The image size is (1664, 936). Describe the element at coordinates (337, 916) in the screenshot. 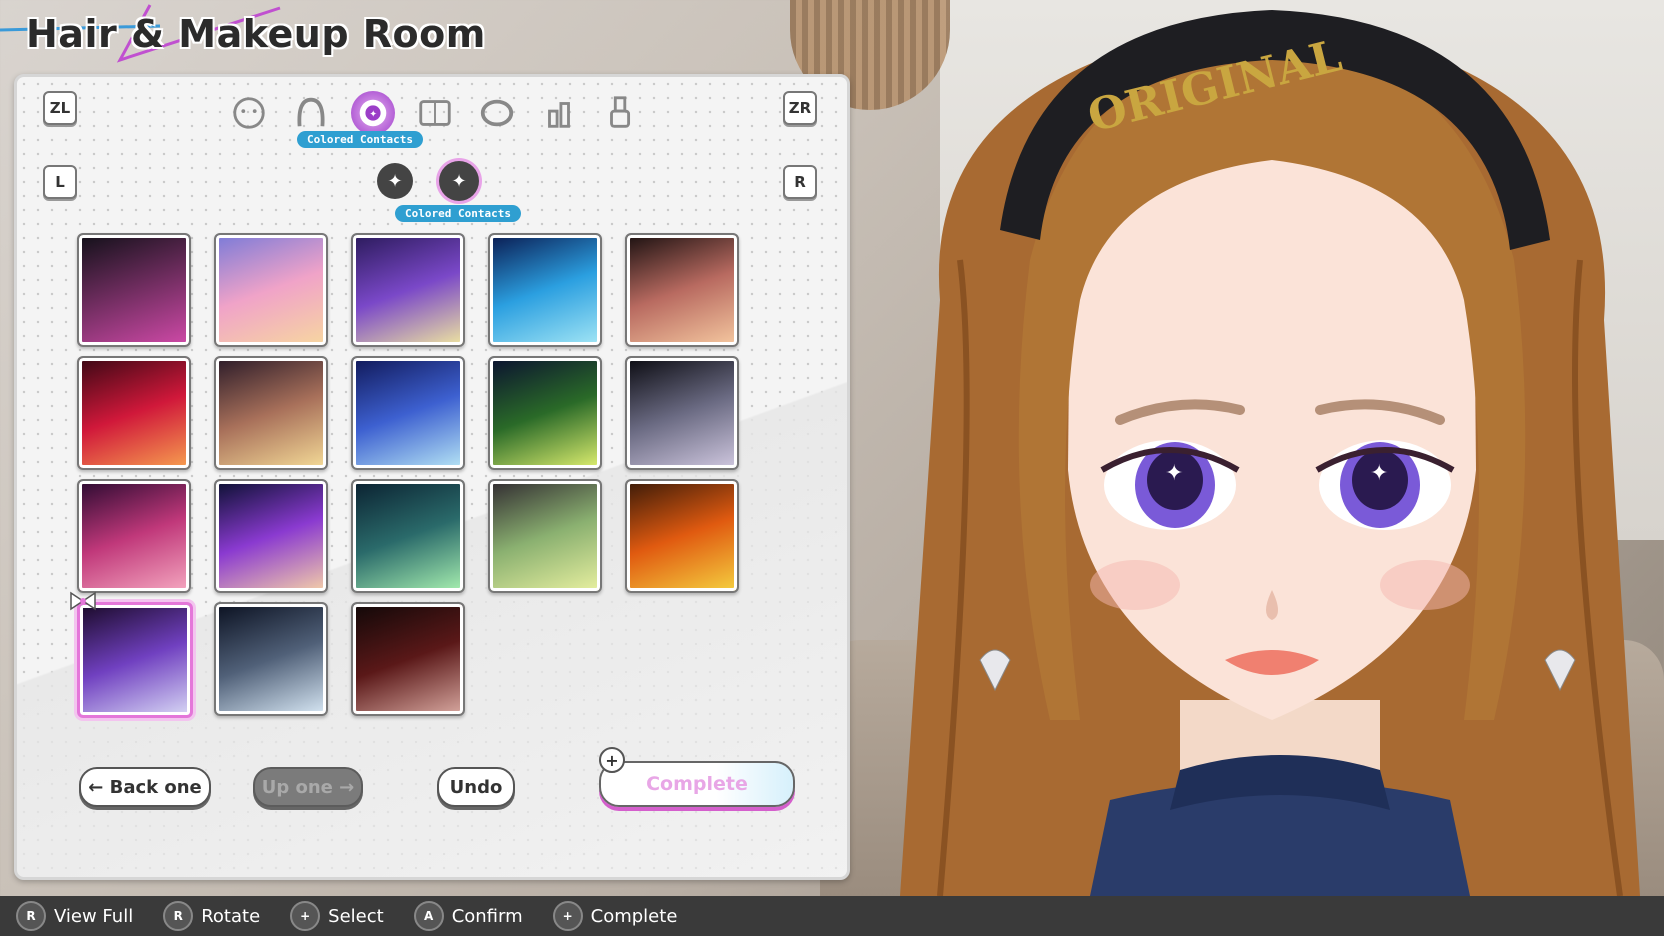

I see `footer-select: + Select` at that location.